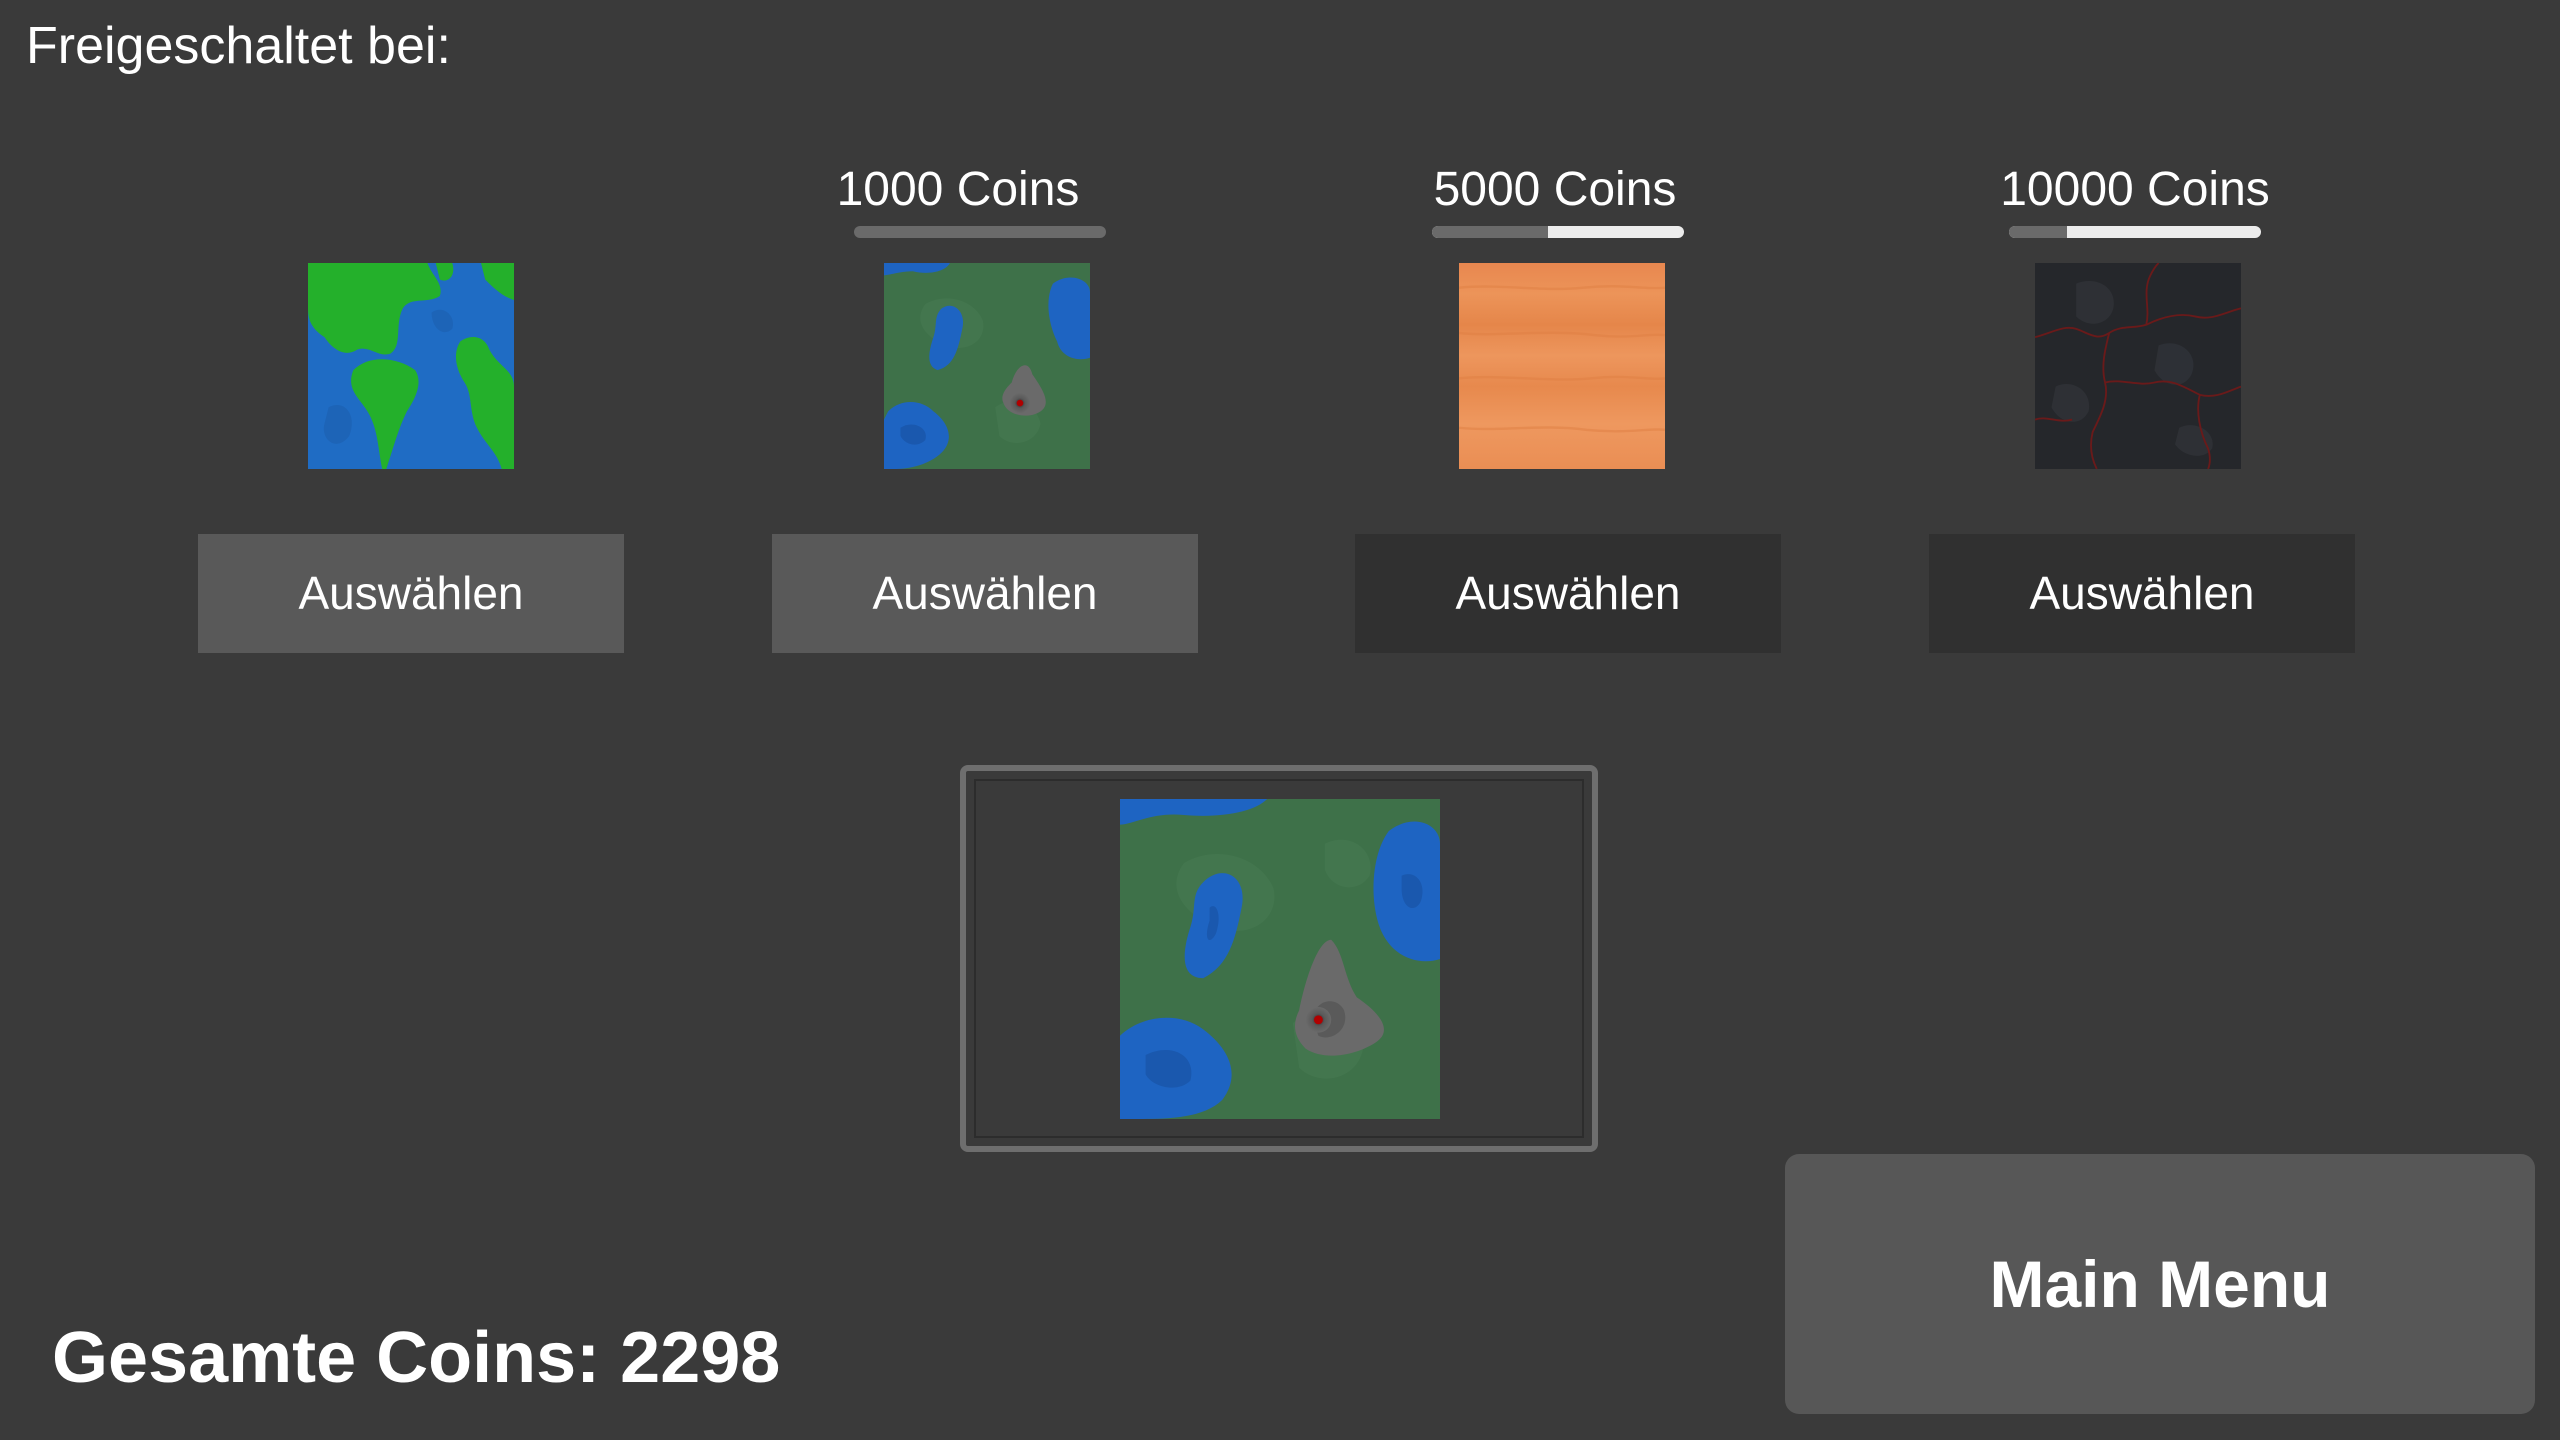 The image size is (2560, 1440). I want to click on lava-rock-map-thumbnail, so click(2138, 366).